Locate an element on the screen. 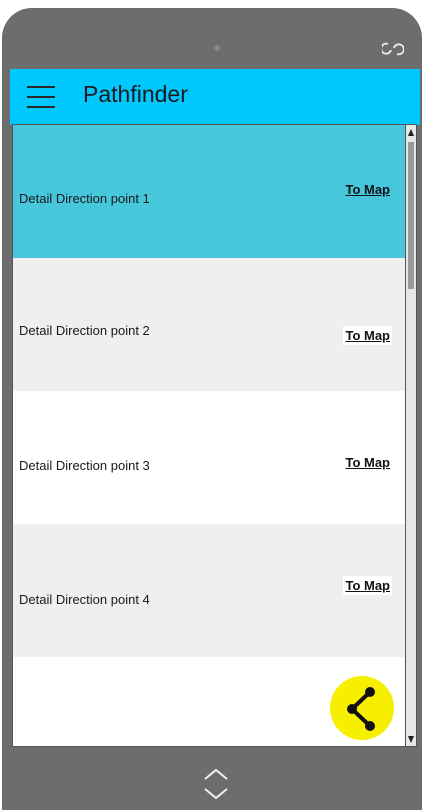  row-label: Detail Direction point 3 is located at coordinates (84, 465).